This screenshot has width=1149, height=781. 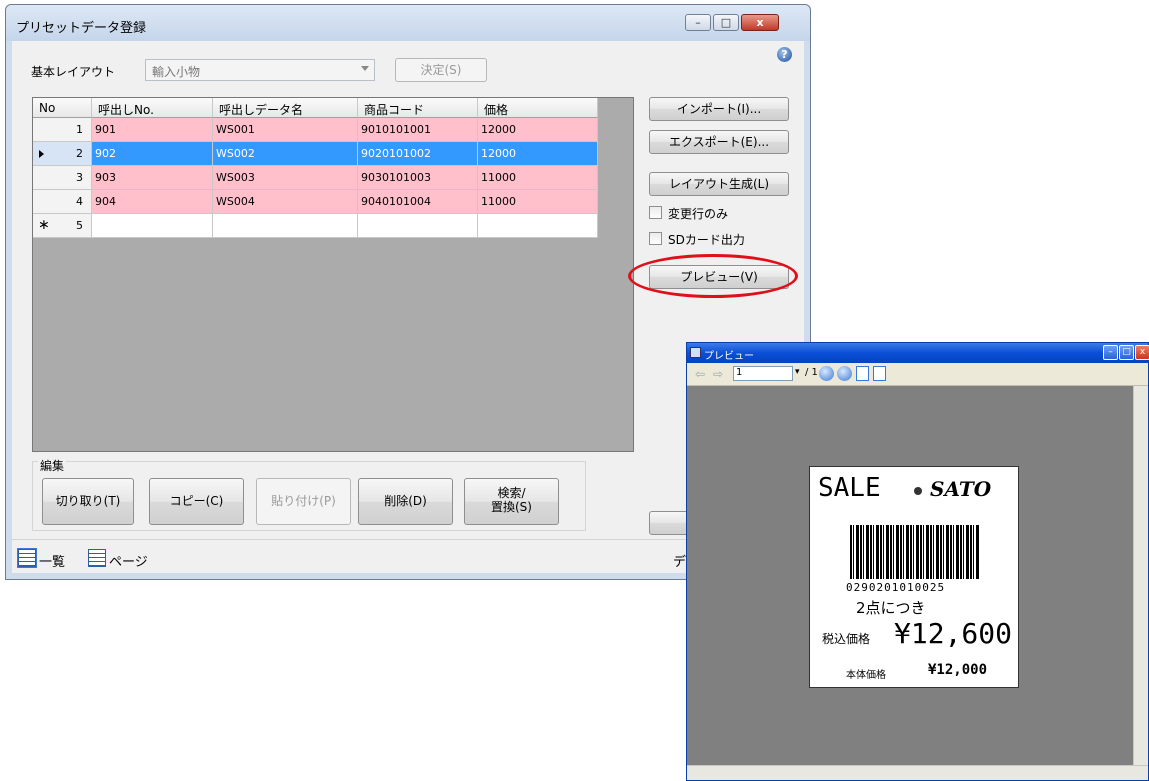 I want to click on window-title: プリセットデータ登録, so click(x=81, y=28).